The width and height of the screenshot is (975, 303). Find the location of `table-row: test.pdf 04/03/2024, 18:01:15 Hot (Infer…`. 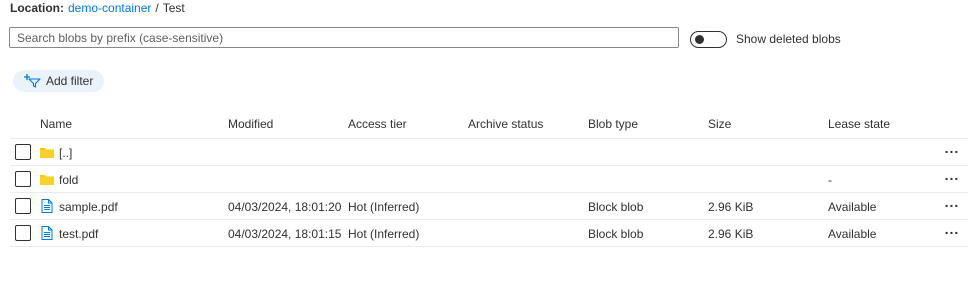

table-row: test.pdf 04/03/2024, 18:01:15 Hot (Infer… is located at coordinates (489, 233).